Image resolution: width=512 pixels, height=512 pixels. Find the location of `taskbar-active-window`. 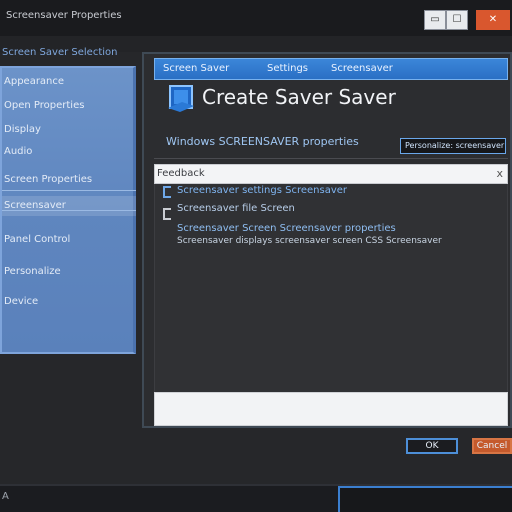

taskbar-active-window is located at coordinates (425, 499).